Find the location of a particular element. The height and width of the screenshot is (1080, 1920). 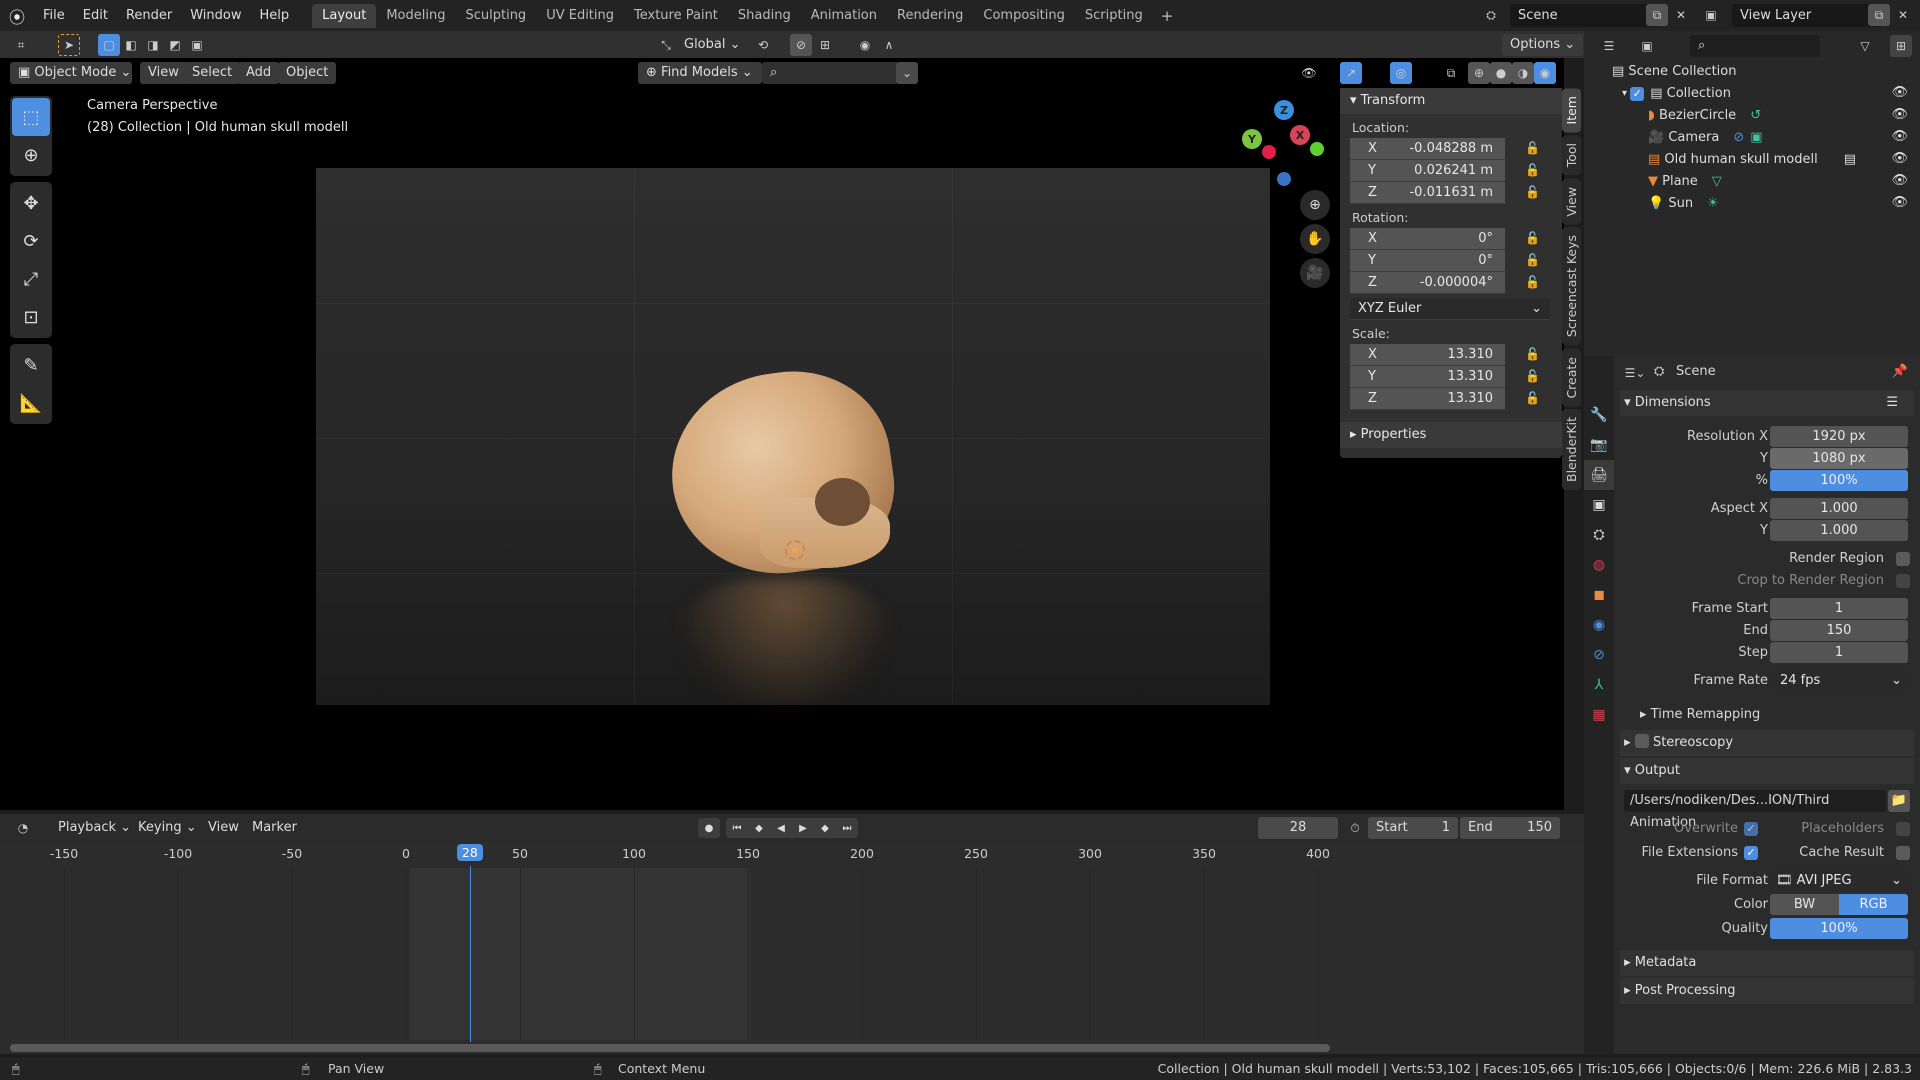

editor-type-clock-icon: ◔ is located at coordinates (23, 828).